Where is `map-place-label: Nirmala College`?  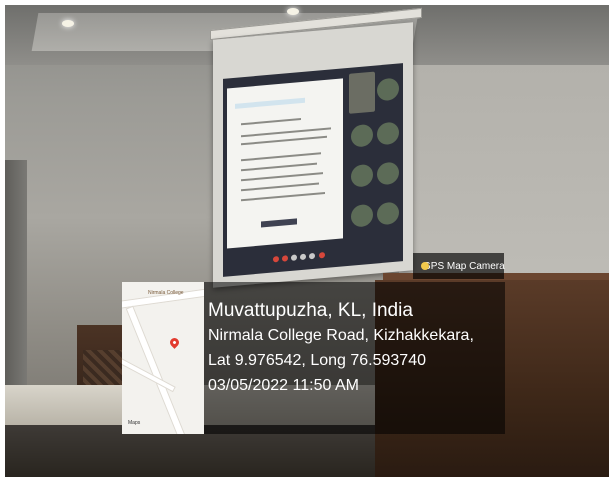 map-place-label: Nirmala College is located at coordinates (166, 293).